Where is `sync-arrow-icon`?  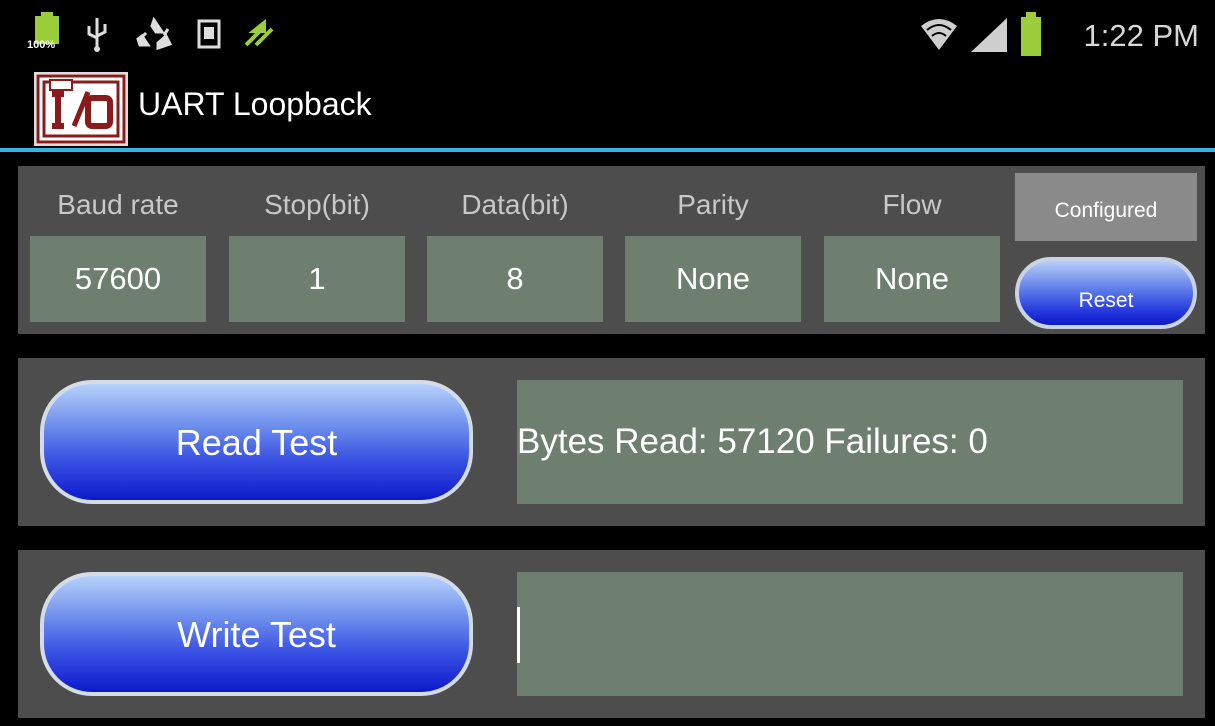
sync-arrow-icon is located at coordinates (260, 34).